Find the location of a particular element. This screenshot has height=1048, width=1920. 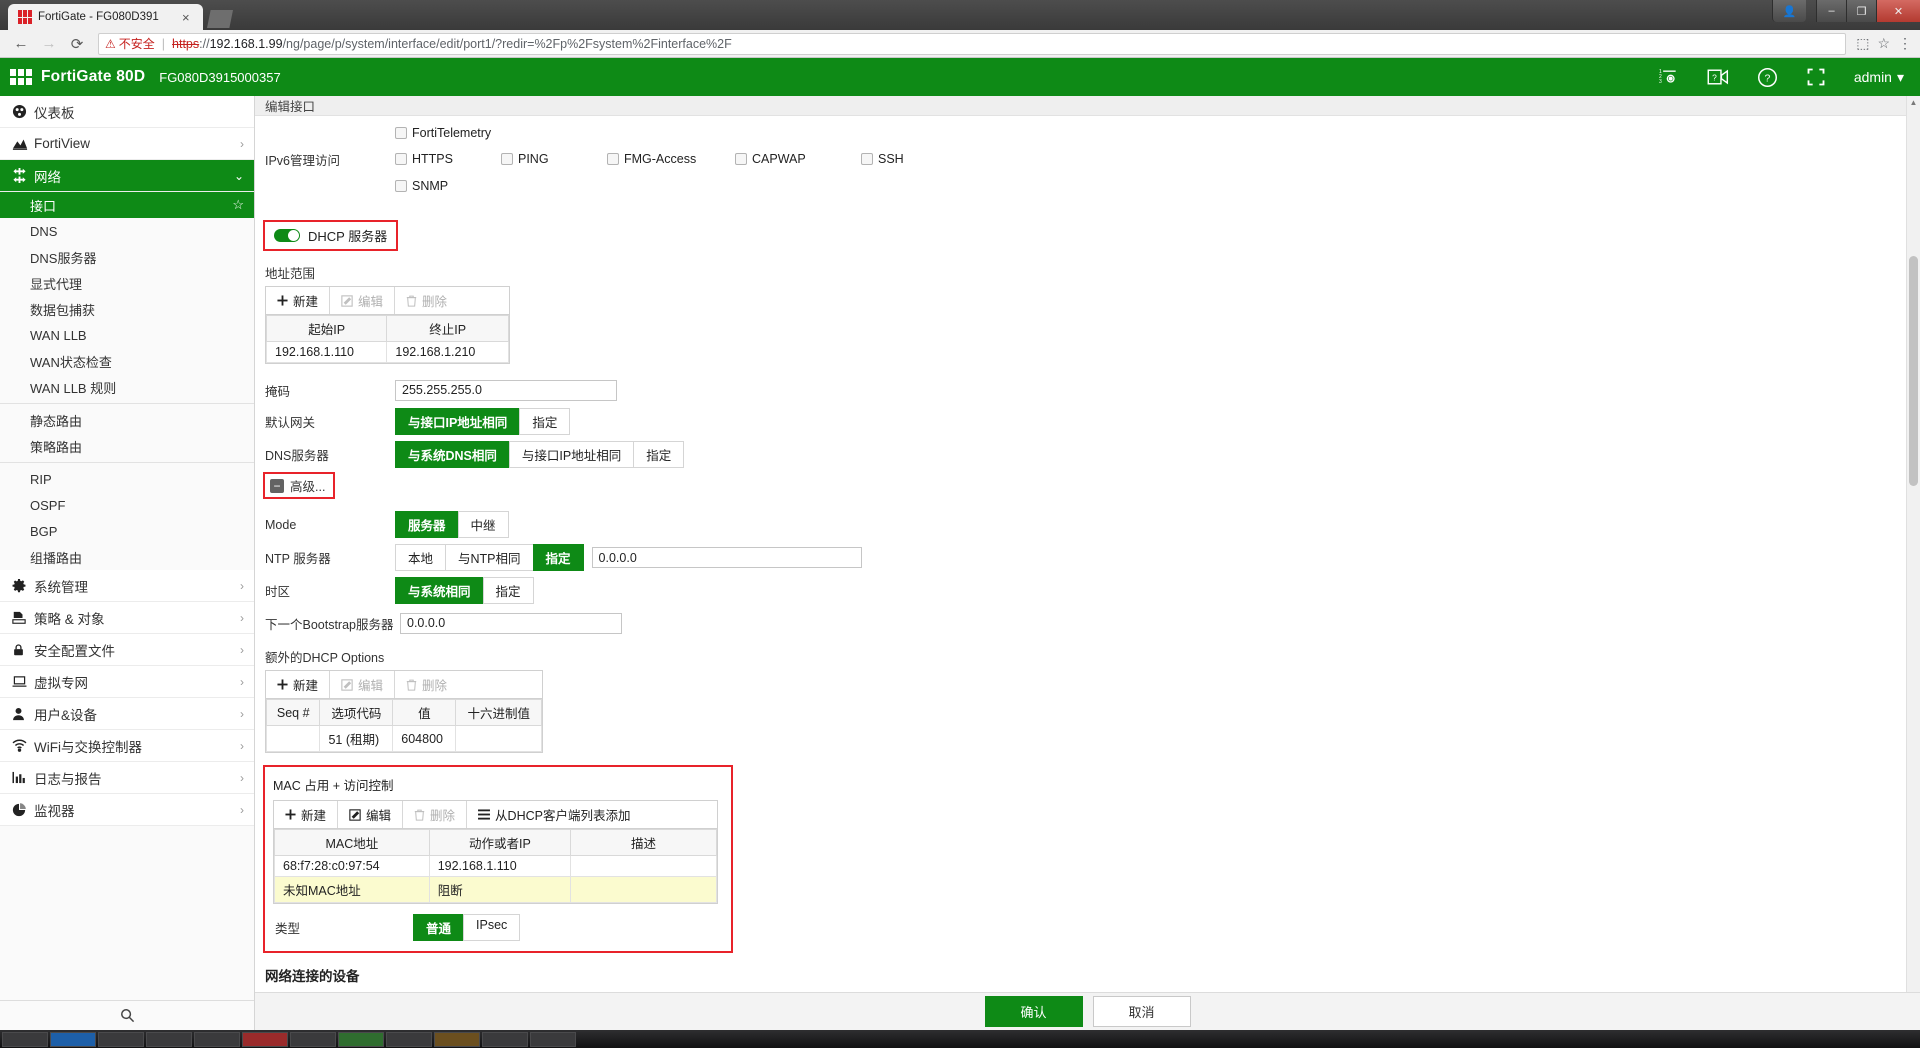

checkbox-fortitelemetry: FortiTelemetry is located at coordinates (443, 133).